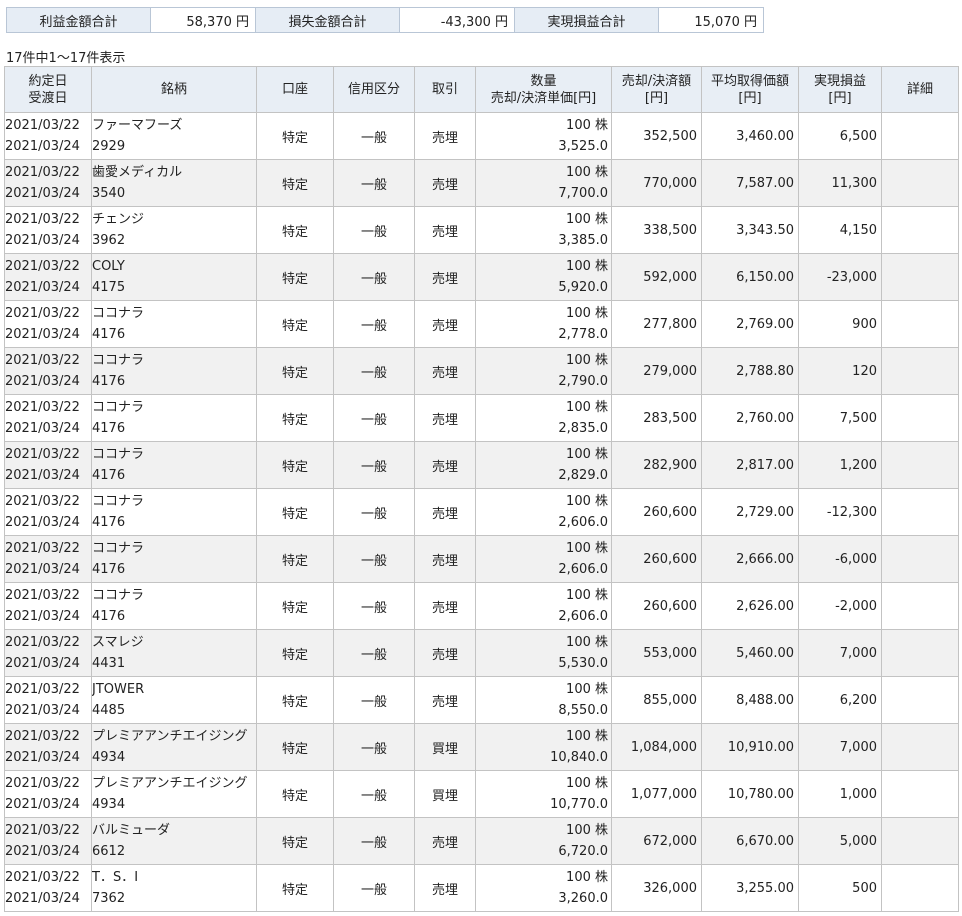 The image size is (962, 916). What do you see at coordinates (750, 230) in the screenshot?
I see `average-cost: 3,343.50` at bounding box center [750, 230].